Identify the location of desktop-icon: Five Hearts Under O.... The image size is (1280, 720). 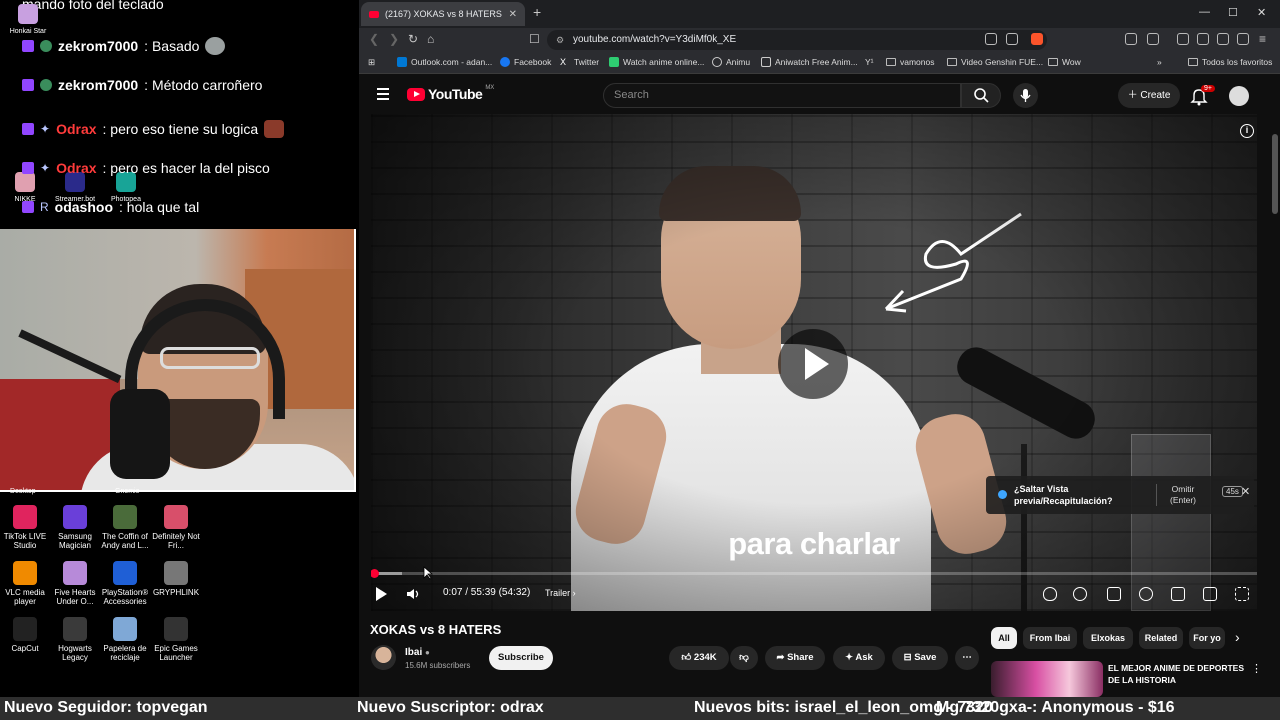
(75, 583).